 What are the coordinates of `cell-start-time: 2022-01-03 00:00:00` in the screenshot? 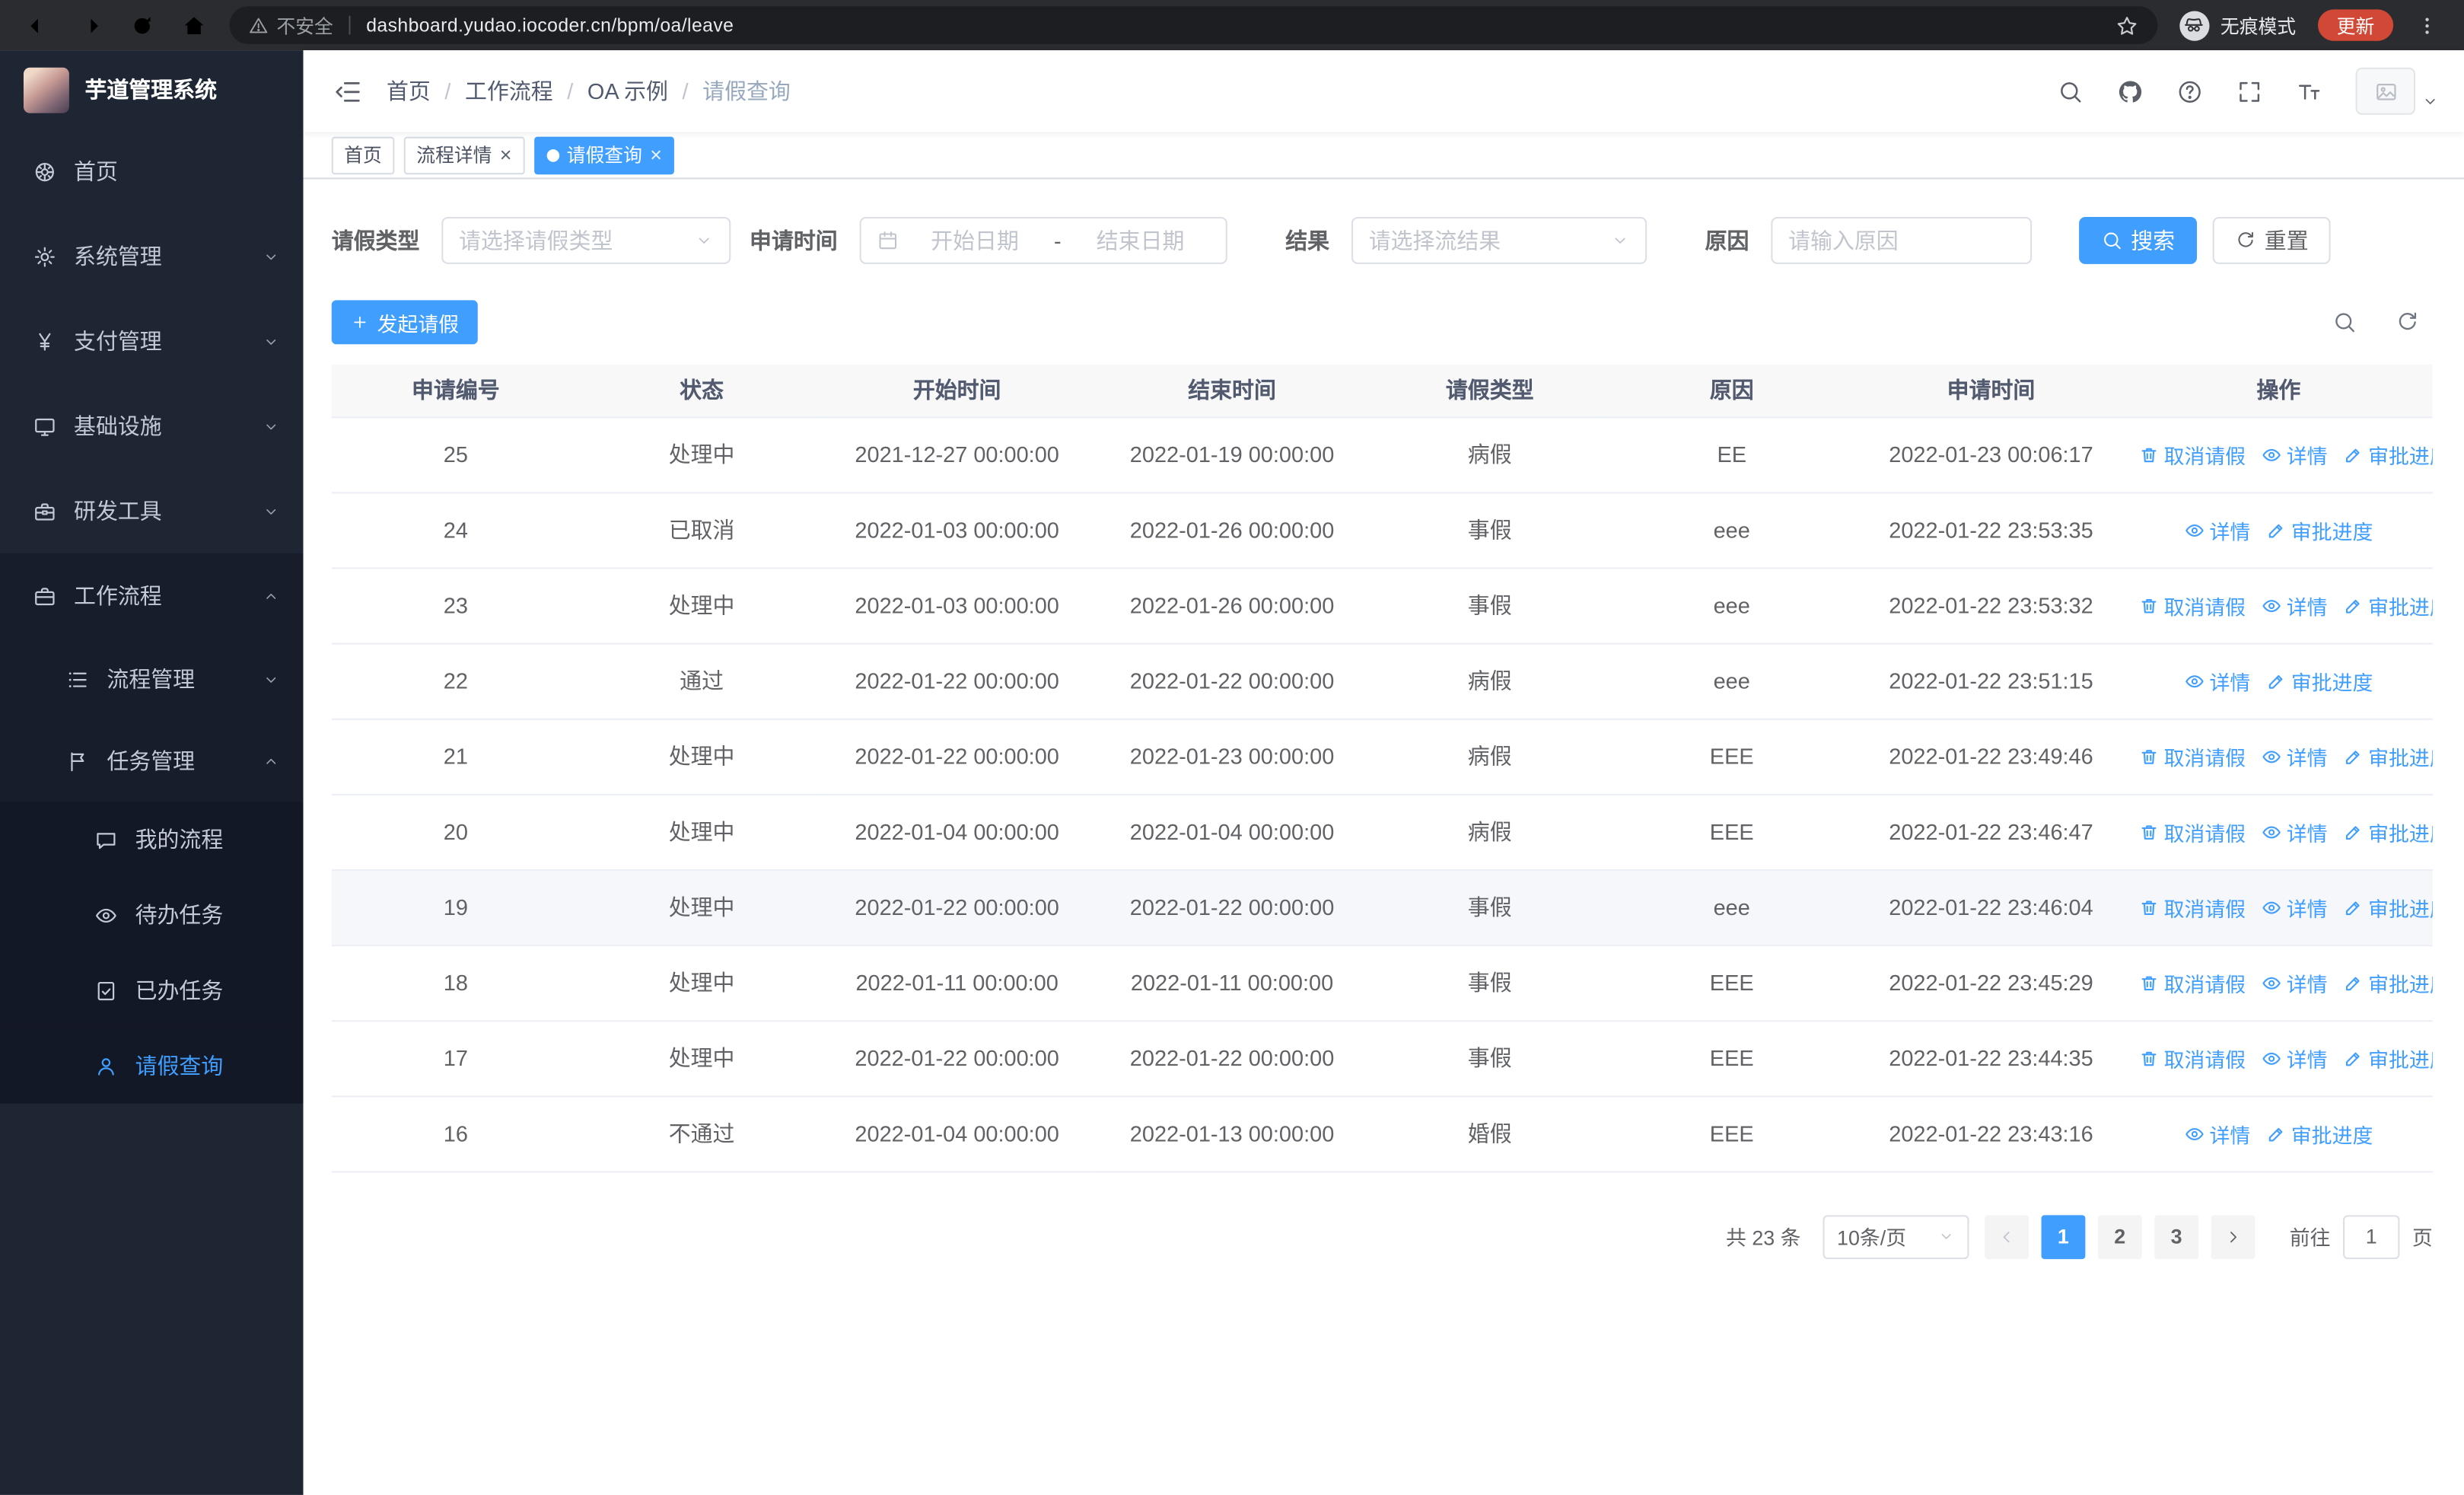 It's located at (957, 605).